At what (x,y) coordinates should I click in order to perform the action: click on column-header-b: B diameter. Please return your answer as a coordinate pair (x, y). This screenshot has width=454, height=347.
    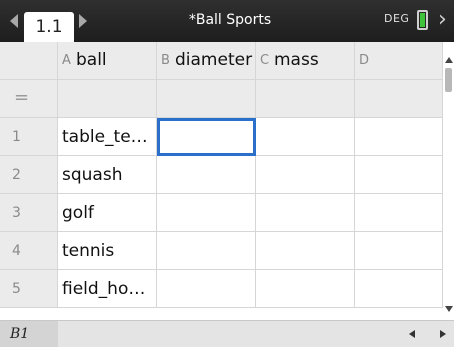
    Looking at the image, I should click on (206, 61).